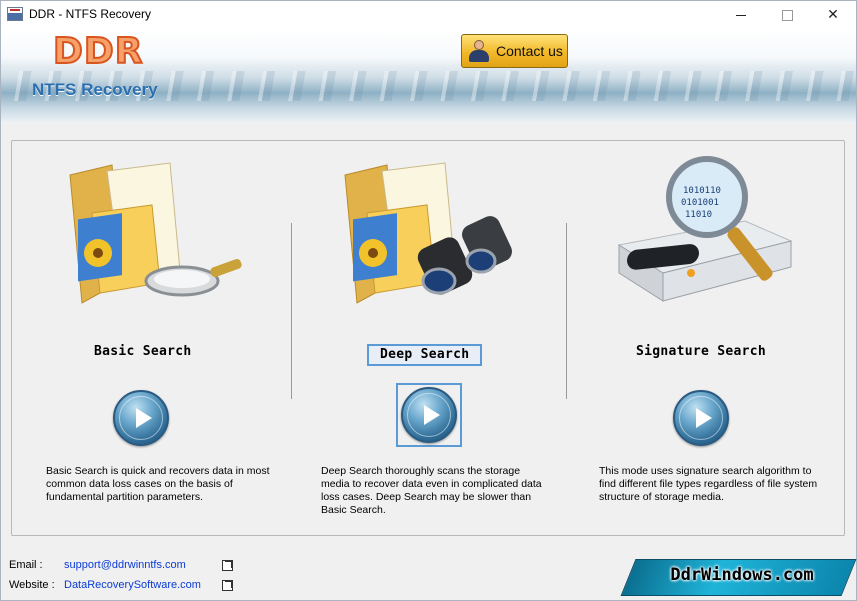 The height and width of the screenshot is (601, 857). What do you see at coordinates (701, 351) in the screenshot?
I see `signature-search-title: Signature Search` at bounding box center [701, 351].